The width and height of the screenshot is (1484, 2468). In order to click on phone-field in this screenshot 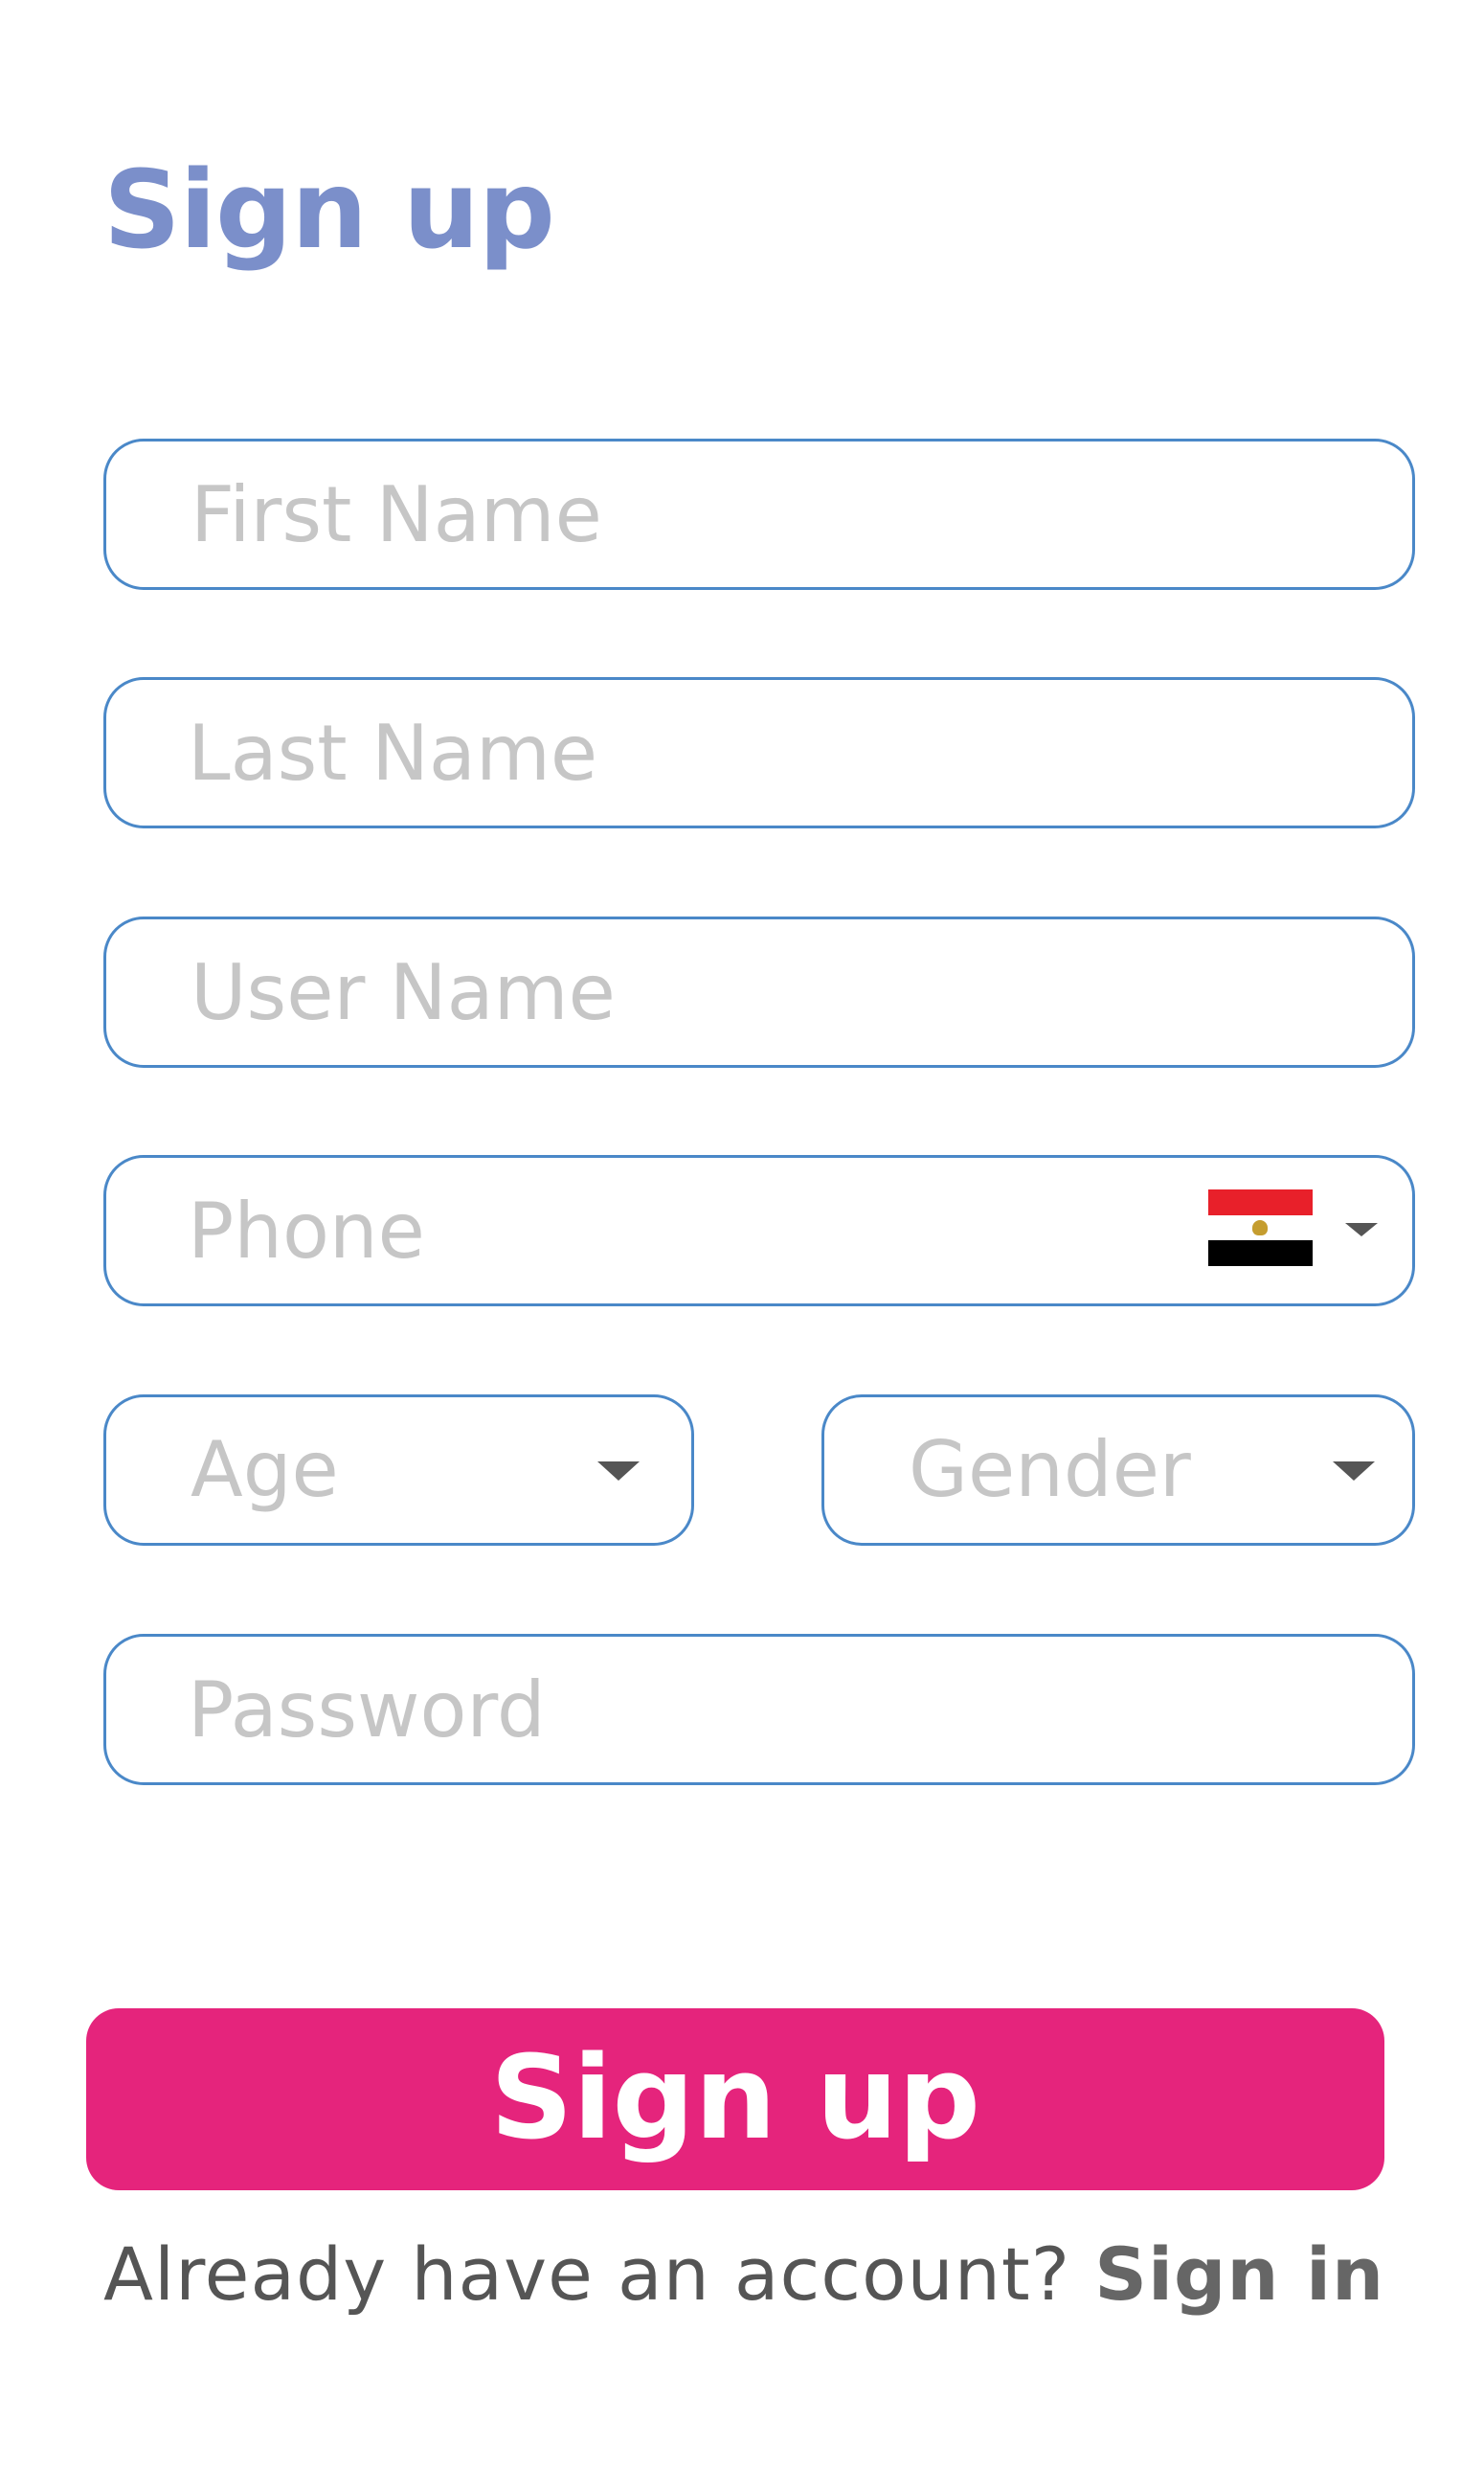, I will do `click(759, 1230)`.